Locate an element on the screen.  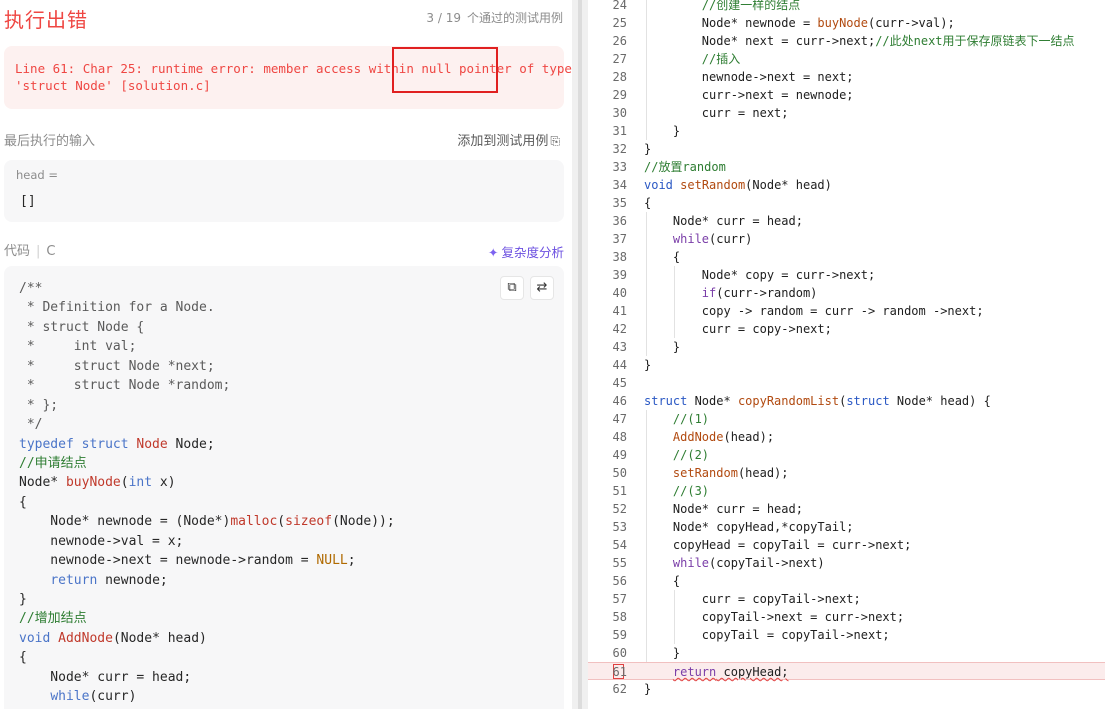
code-token: /** is located at coordinates (31, 288).